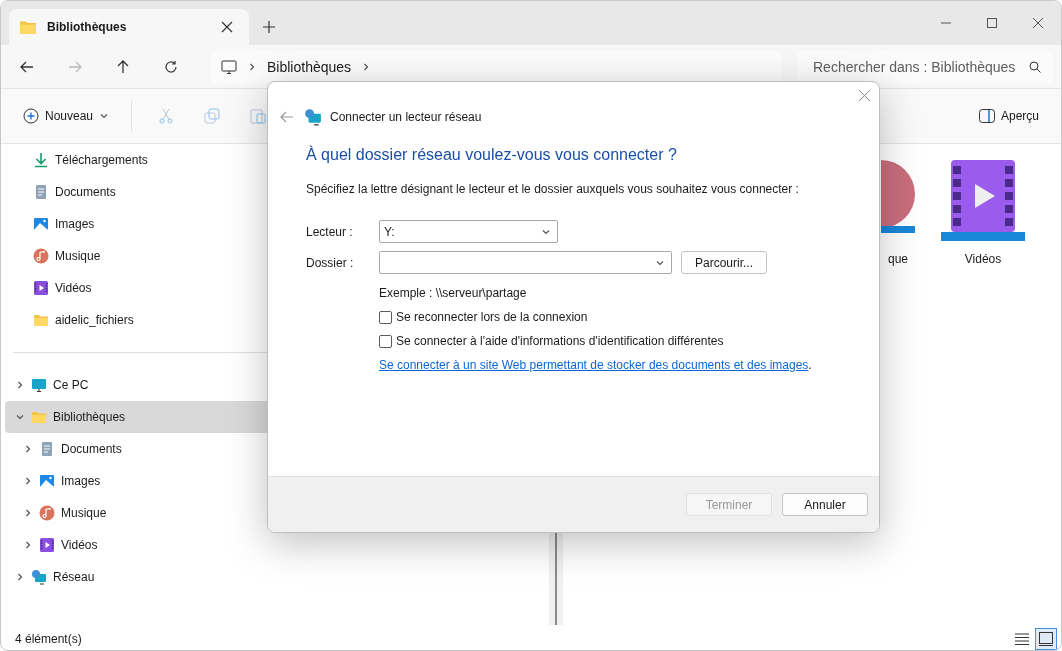 This screenshot has height=651, width=1062. Describe the element at coordinates (48, 638) in the screenshot. I see `item-count: 4 élément(s)` at that location.